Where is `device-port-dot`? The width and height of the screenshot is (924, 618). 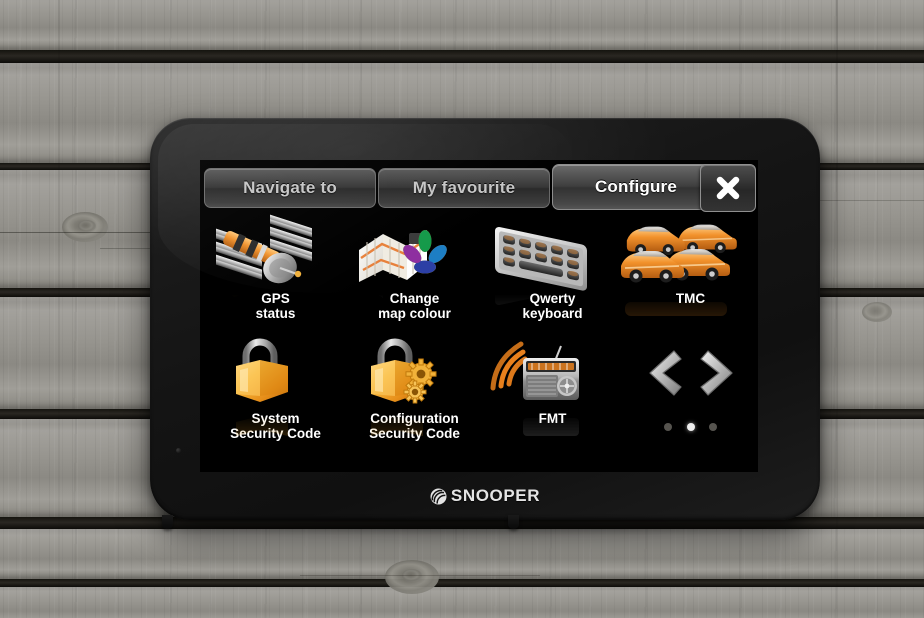
device-port-dot is located at coordinates (178, 450).